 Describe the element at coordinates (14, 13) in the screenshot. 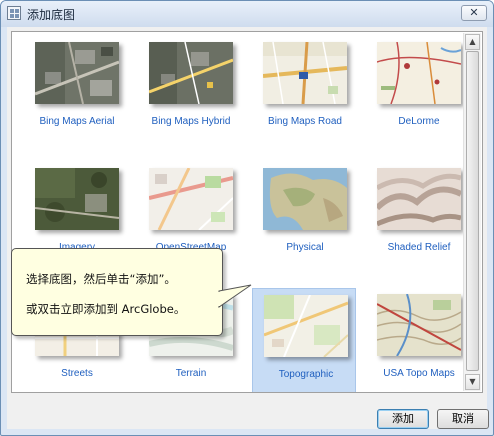

I see `app-grid-icon` at that location.